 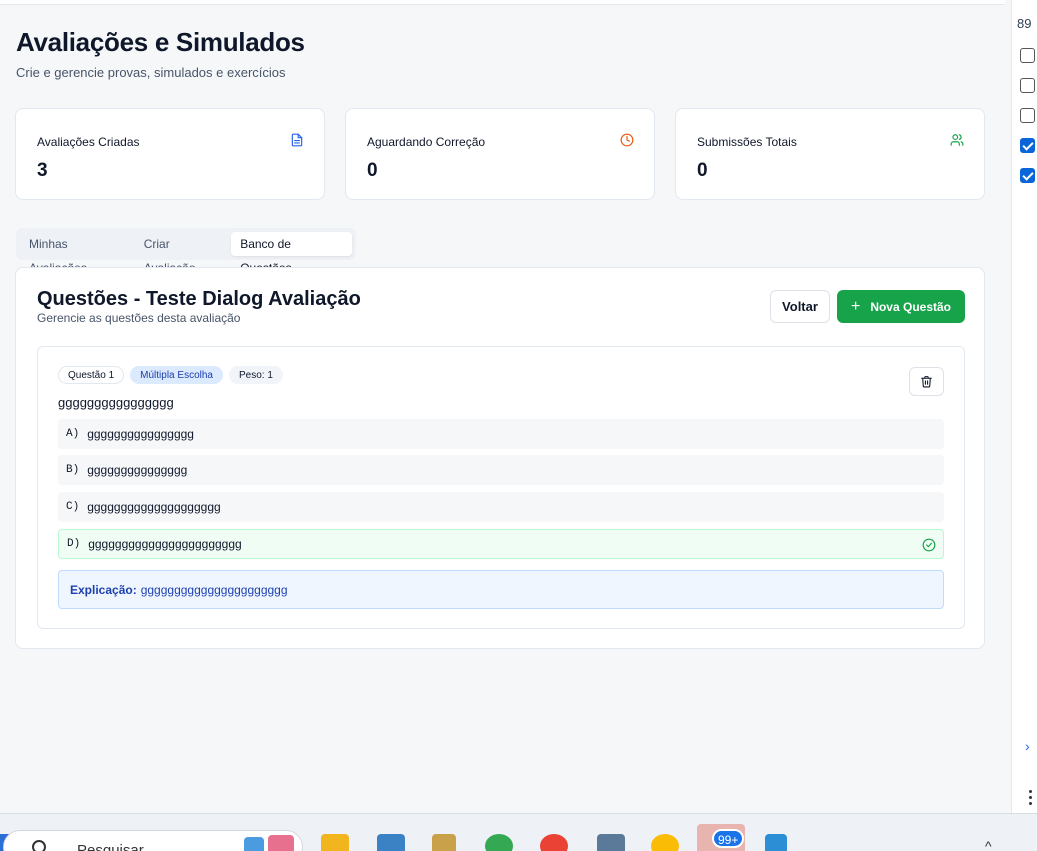 I want to click on stat-label: Aguardando Correção, so click(x=426, y=142).